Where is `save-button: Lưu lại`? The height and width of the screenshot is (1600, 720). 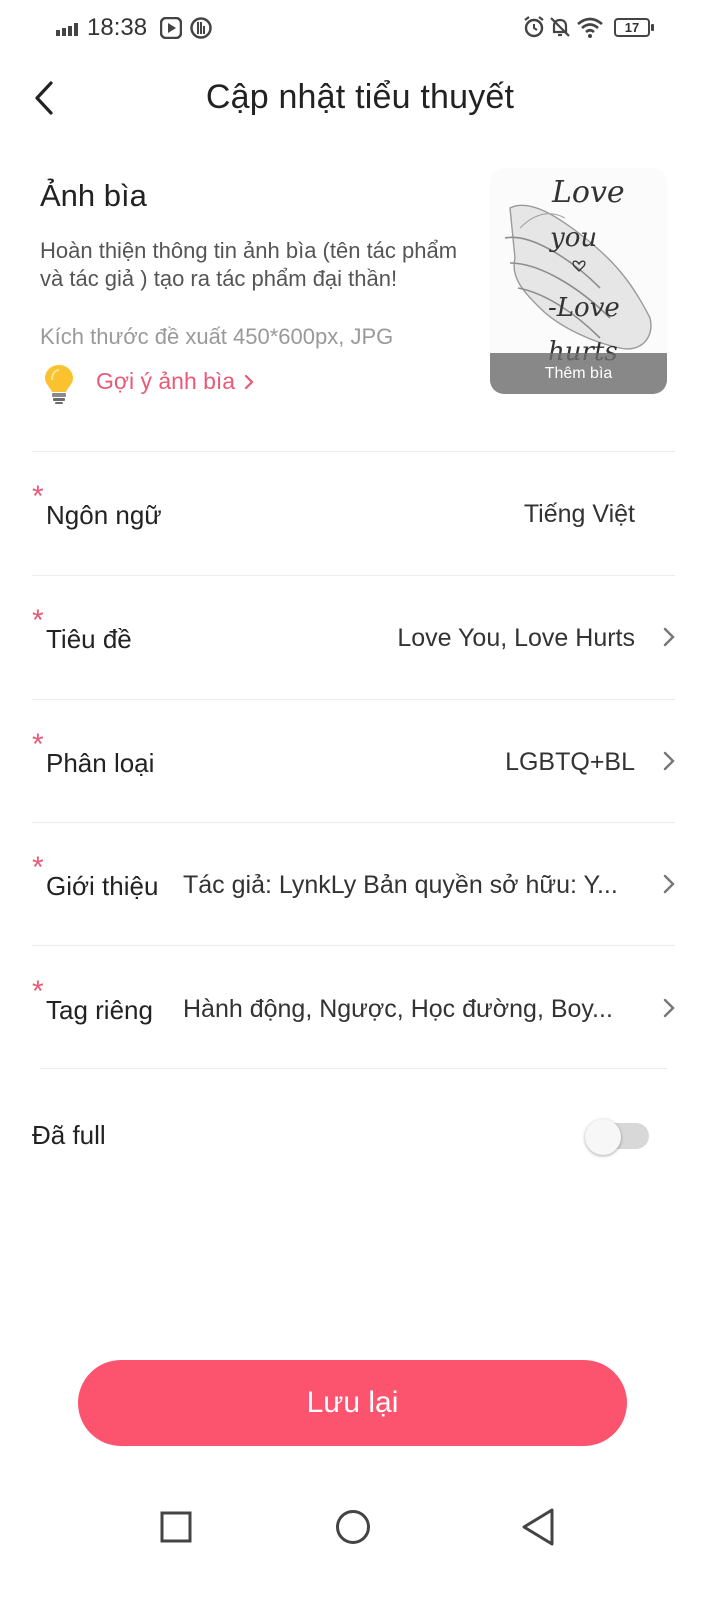 save-button: Lưu lại is located at coordinates (352, 1403).